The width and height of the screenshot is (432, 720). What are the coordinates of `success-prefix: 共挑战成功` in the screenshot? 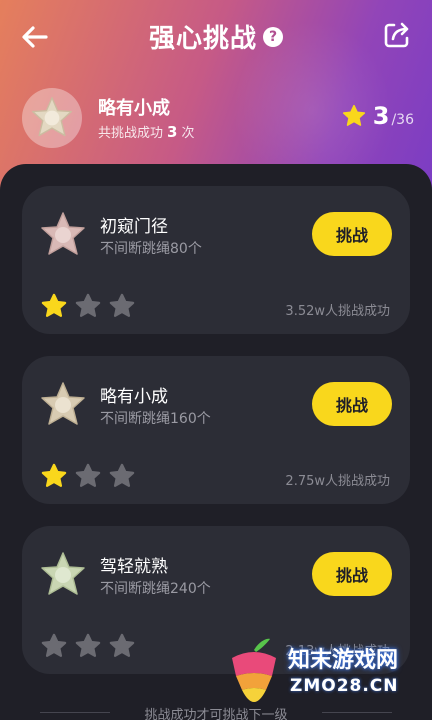 It's located at (131, 133).